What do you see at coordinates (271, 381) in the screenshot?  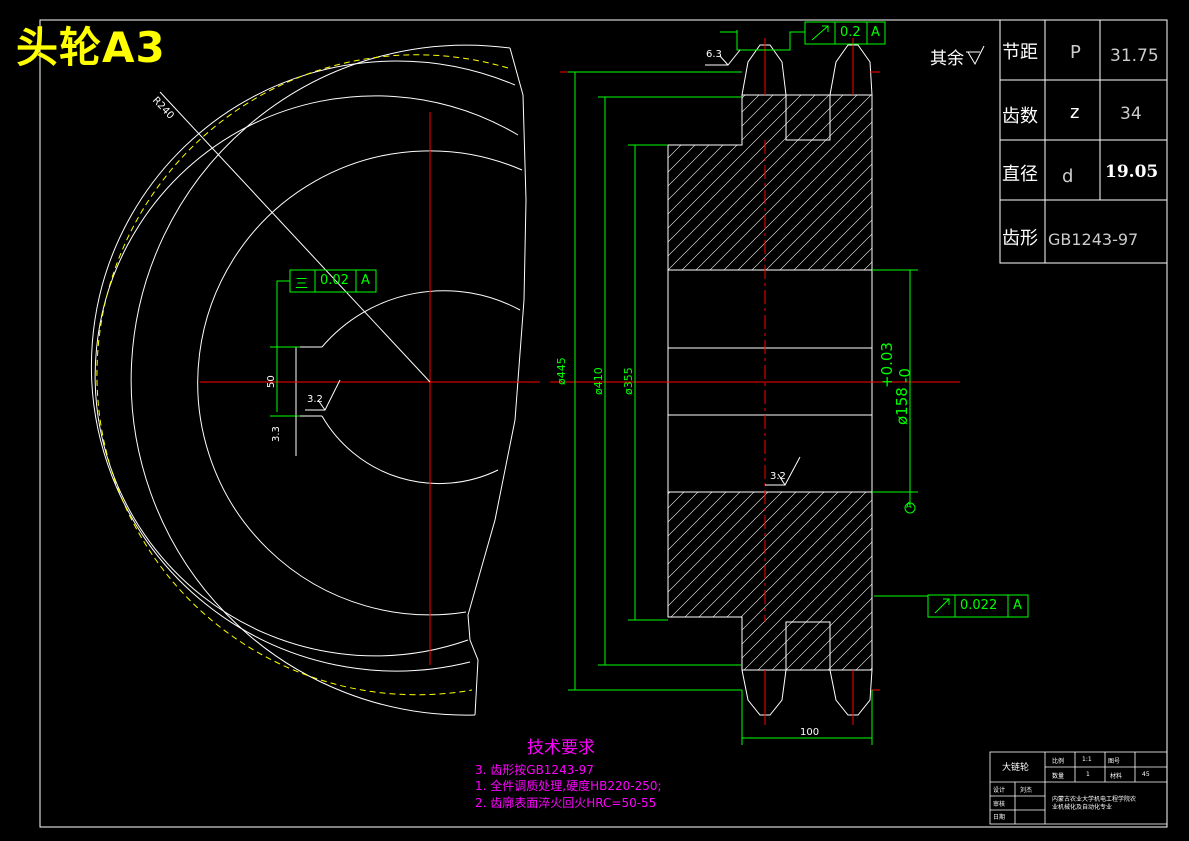 I see `dim-key: 50` at bounding box center [271, 381].